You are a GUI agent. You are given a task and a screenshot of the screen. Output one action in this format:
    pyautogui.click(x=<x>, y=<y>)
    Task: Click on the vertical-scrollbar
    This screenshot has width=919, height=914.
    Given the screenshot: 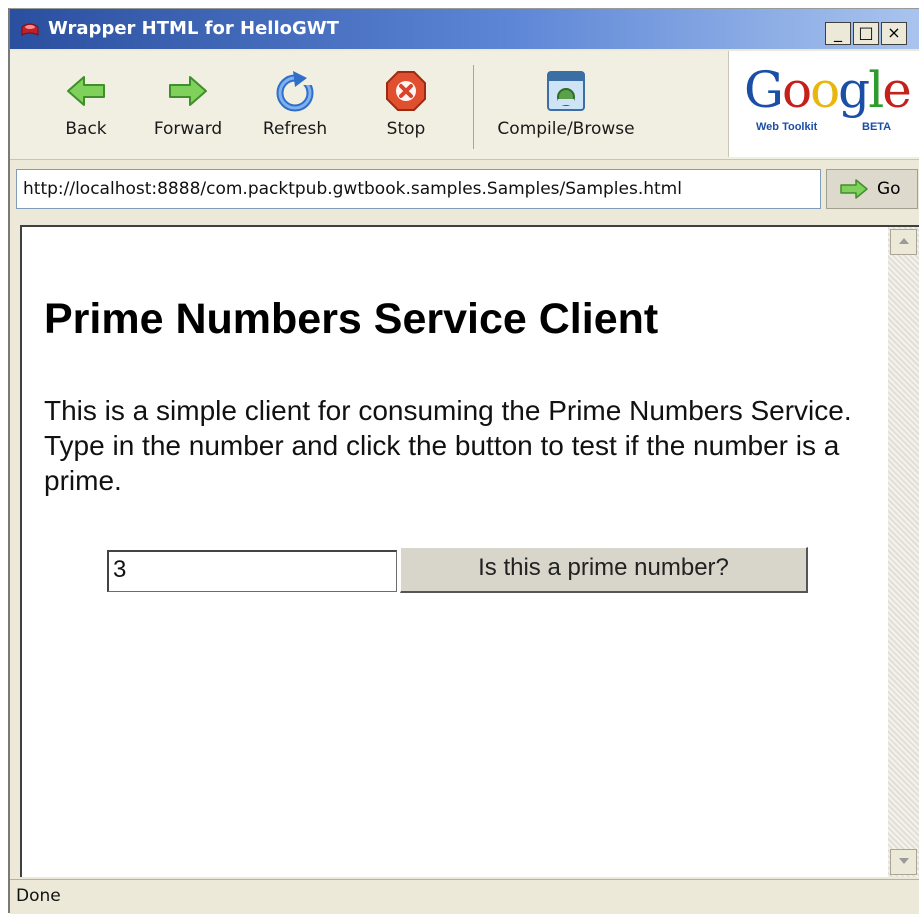 What is the action you would take?
    pyautogui.click(x=903, y=551)
    